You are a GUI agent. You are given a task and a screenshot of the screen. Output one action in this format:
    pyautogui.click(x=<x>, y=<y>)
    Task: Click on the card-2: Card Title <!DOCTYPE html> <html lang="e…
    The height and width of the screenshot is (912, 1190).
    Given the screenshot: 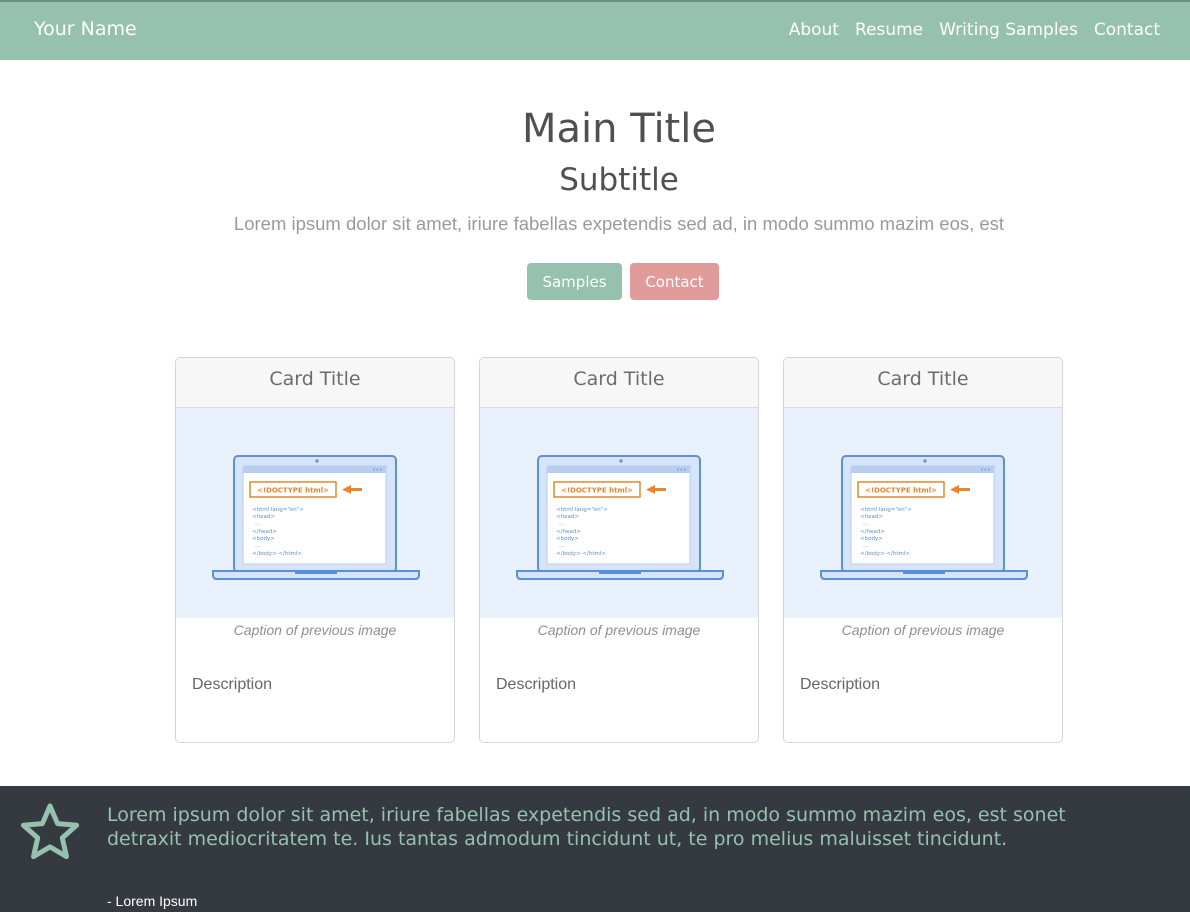 What is the action you would take?
    pyautogui.click(x=619, y=550)
    